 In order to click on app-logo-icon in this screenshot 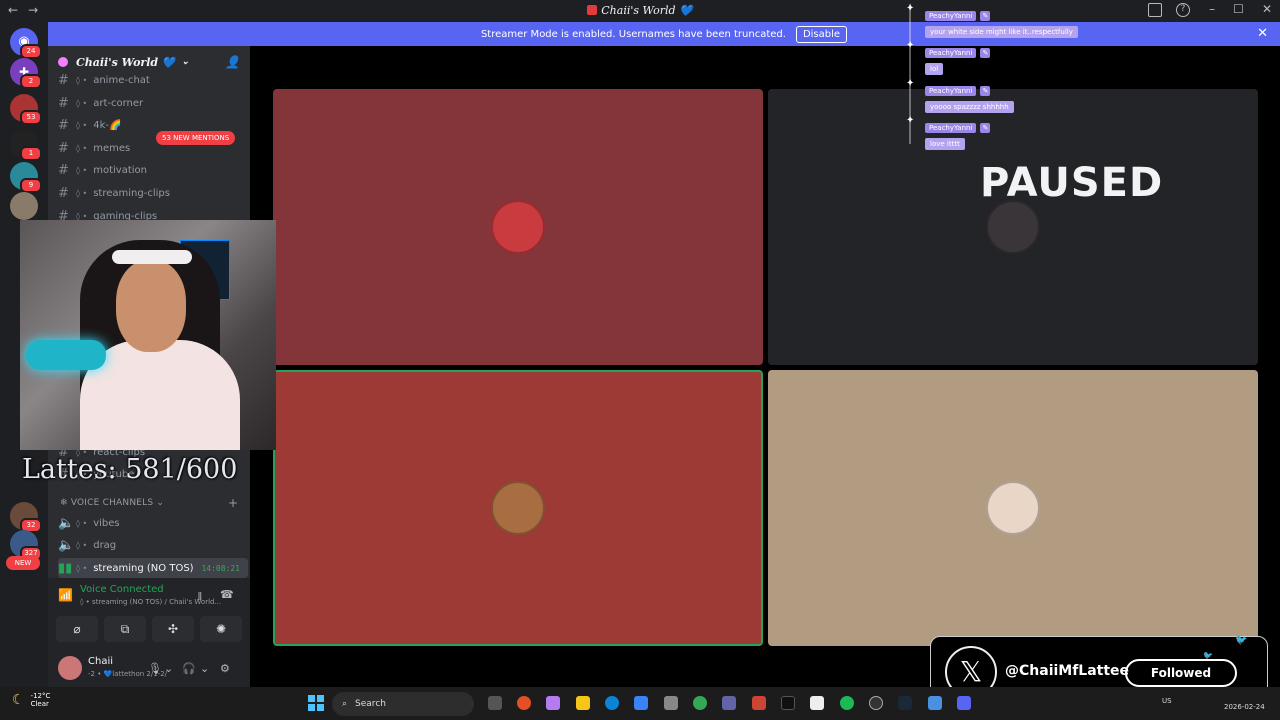, I will do `click(592, 10)`.